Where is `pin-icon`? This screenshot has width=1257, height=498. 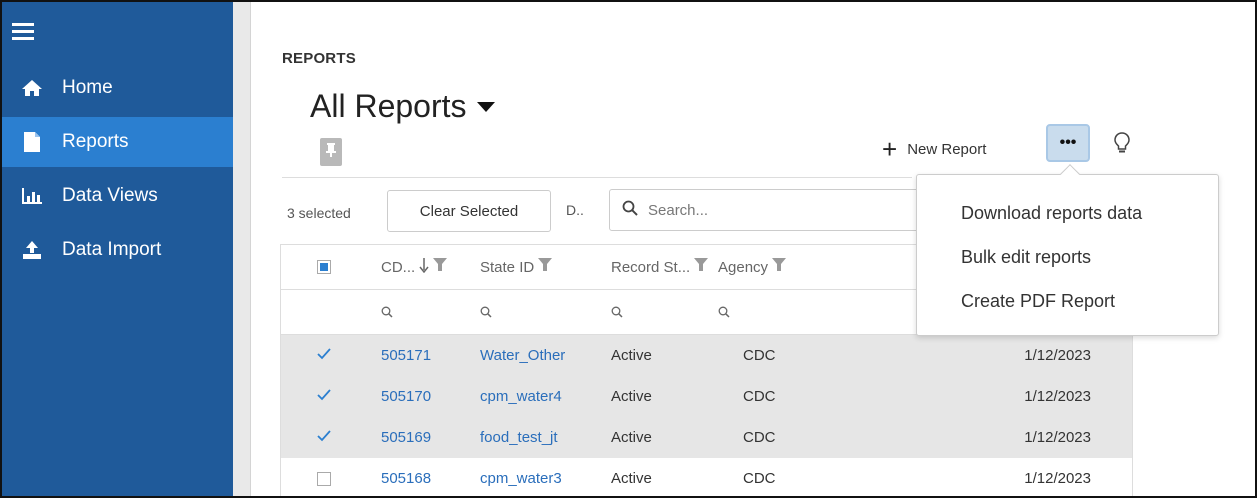 pin-icon is located at coordinates (331, 152).